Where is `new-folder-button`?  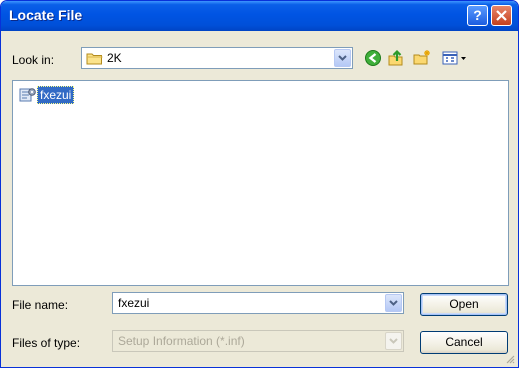 new-folder-button is located at coordinates (422, 58).